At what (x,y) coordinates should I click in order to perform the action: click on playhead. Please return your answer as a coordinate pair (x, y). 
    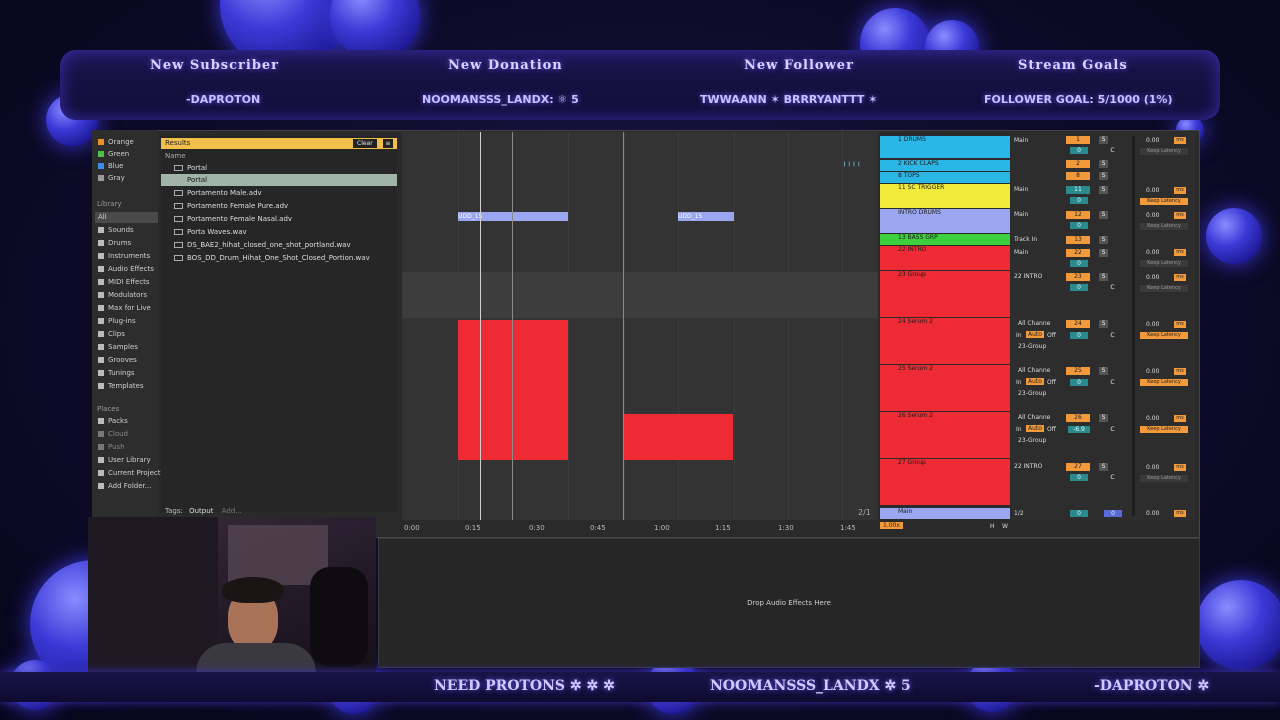
    Looking at the image, I should click on (480, 326).